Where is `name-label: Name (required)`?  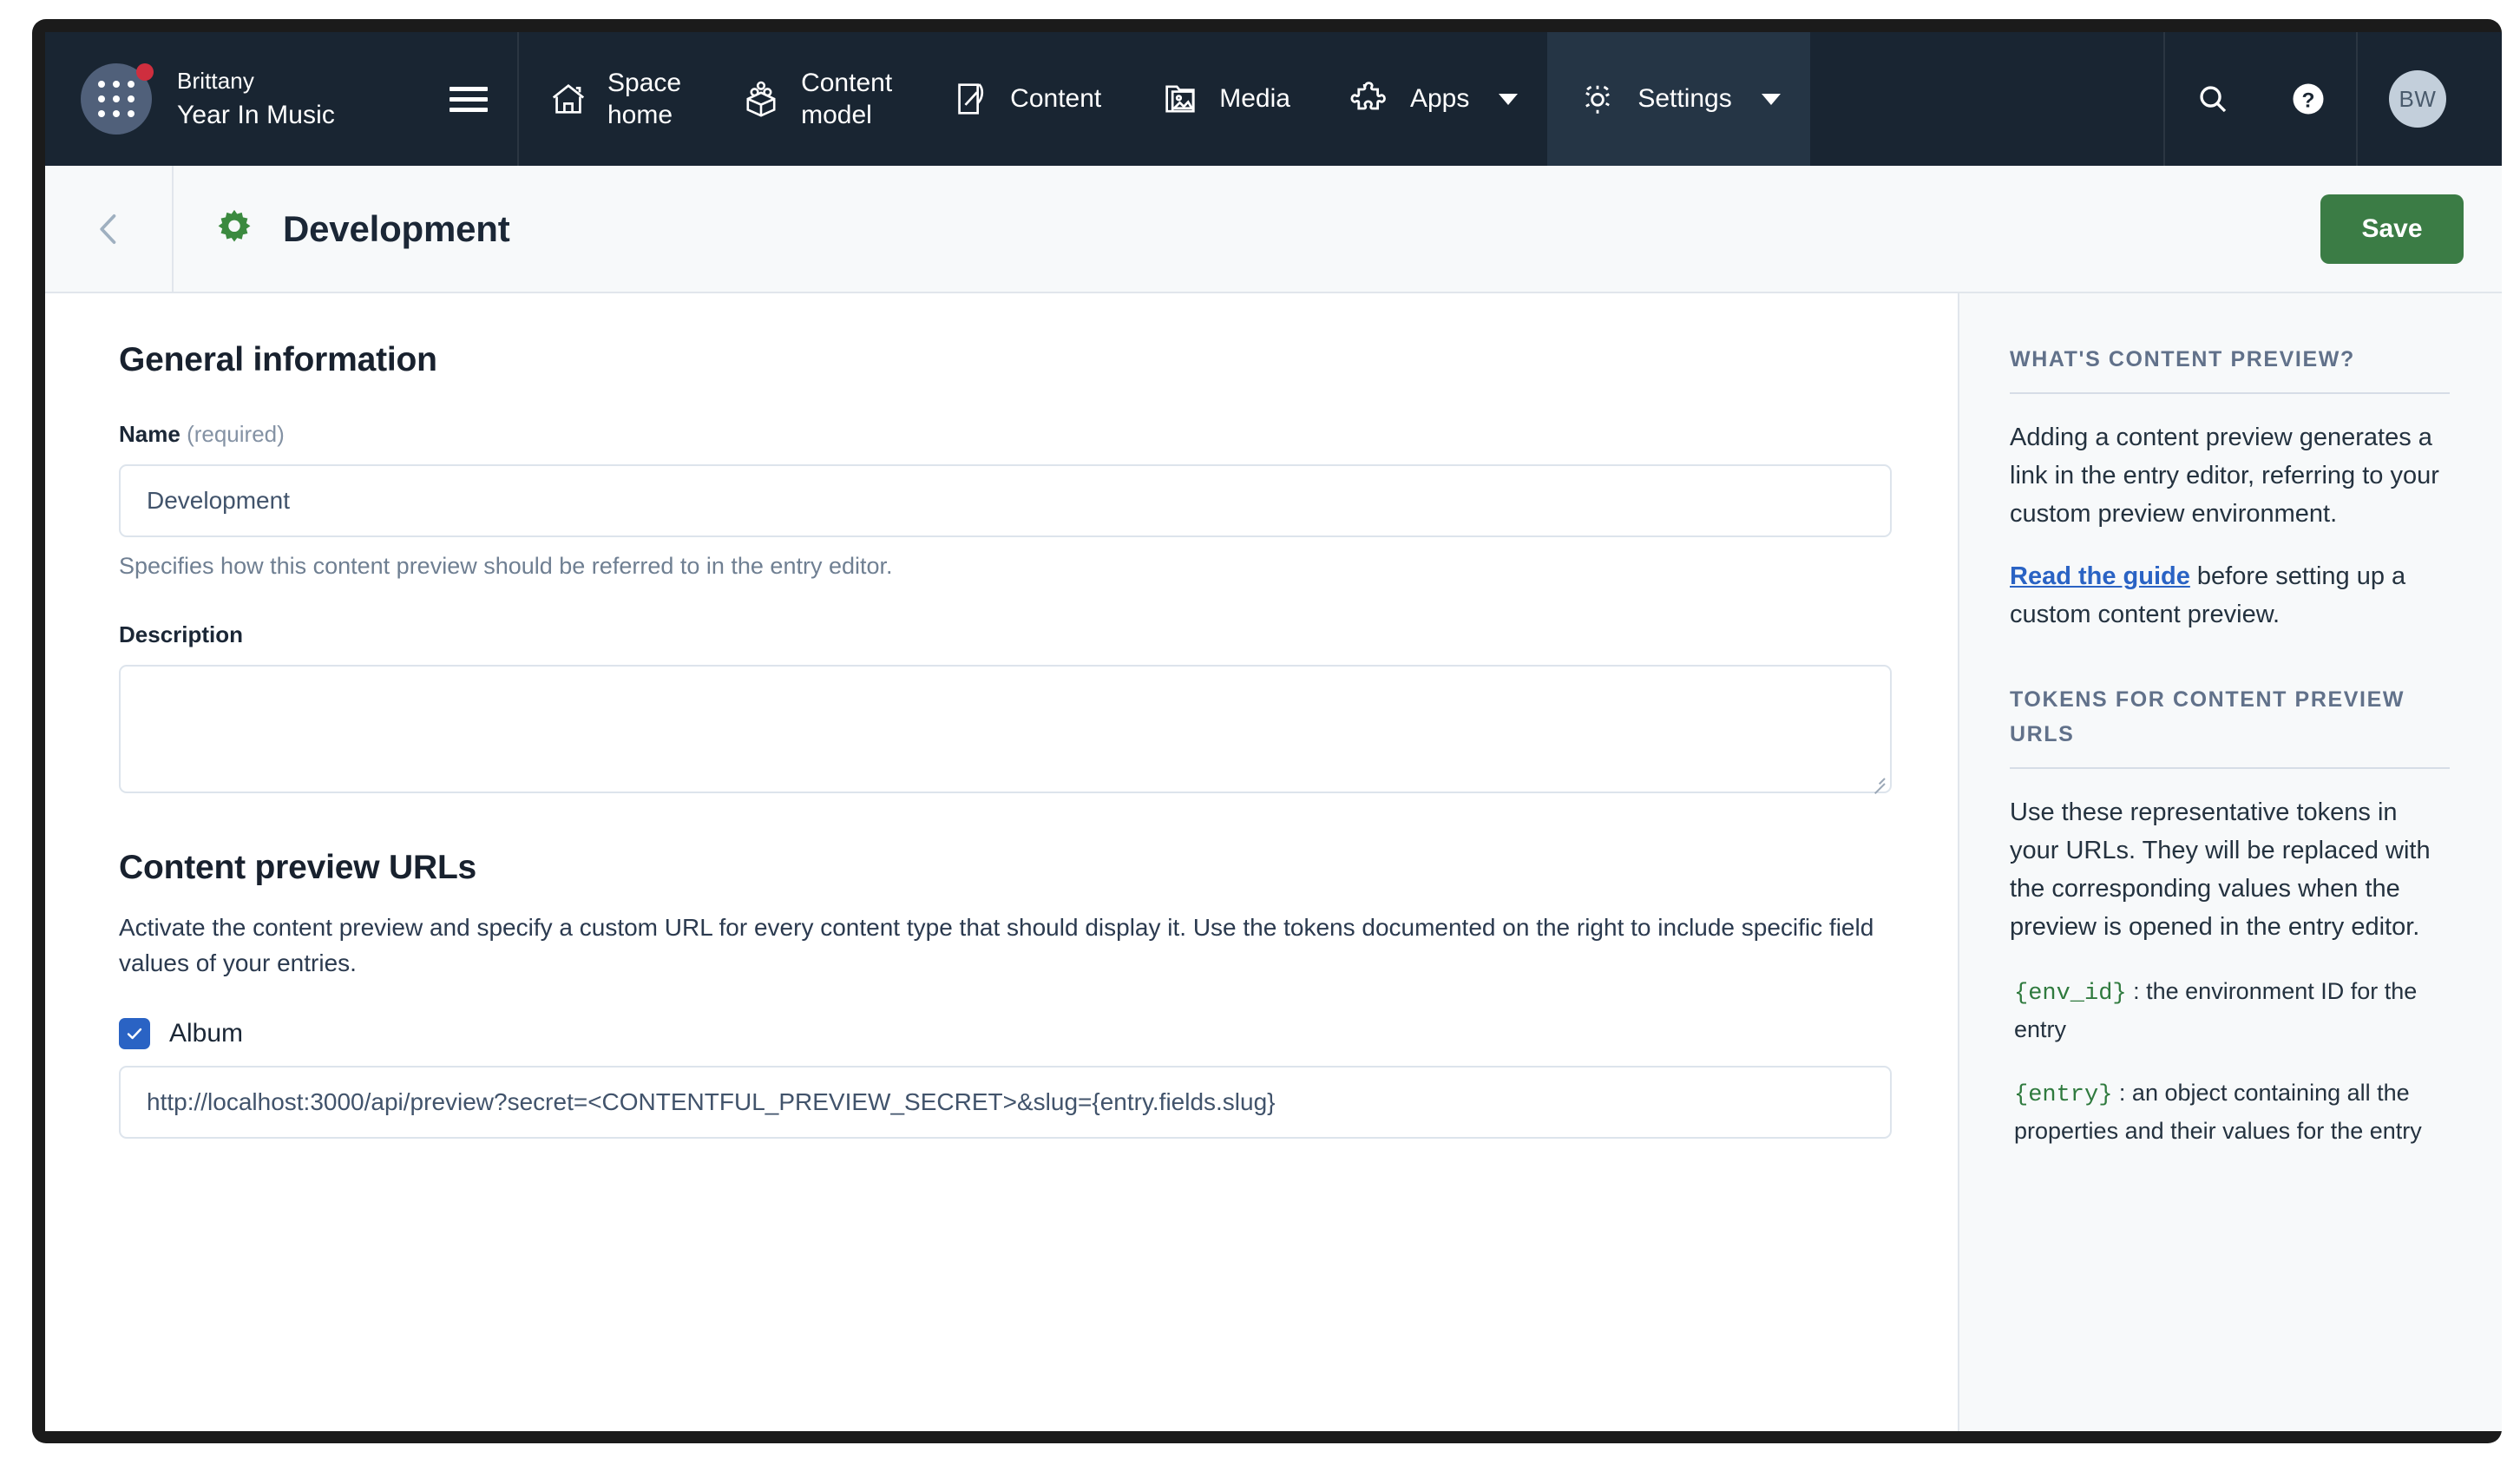
name-label: Name (required) is located at coordinates (202, 434).